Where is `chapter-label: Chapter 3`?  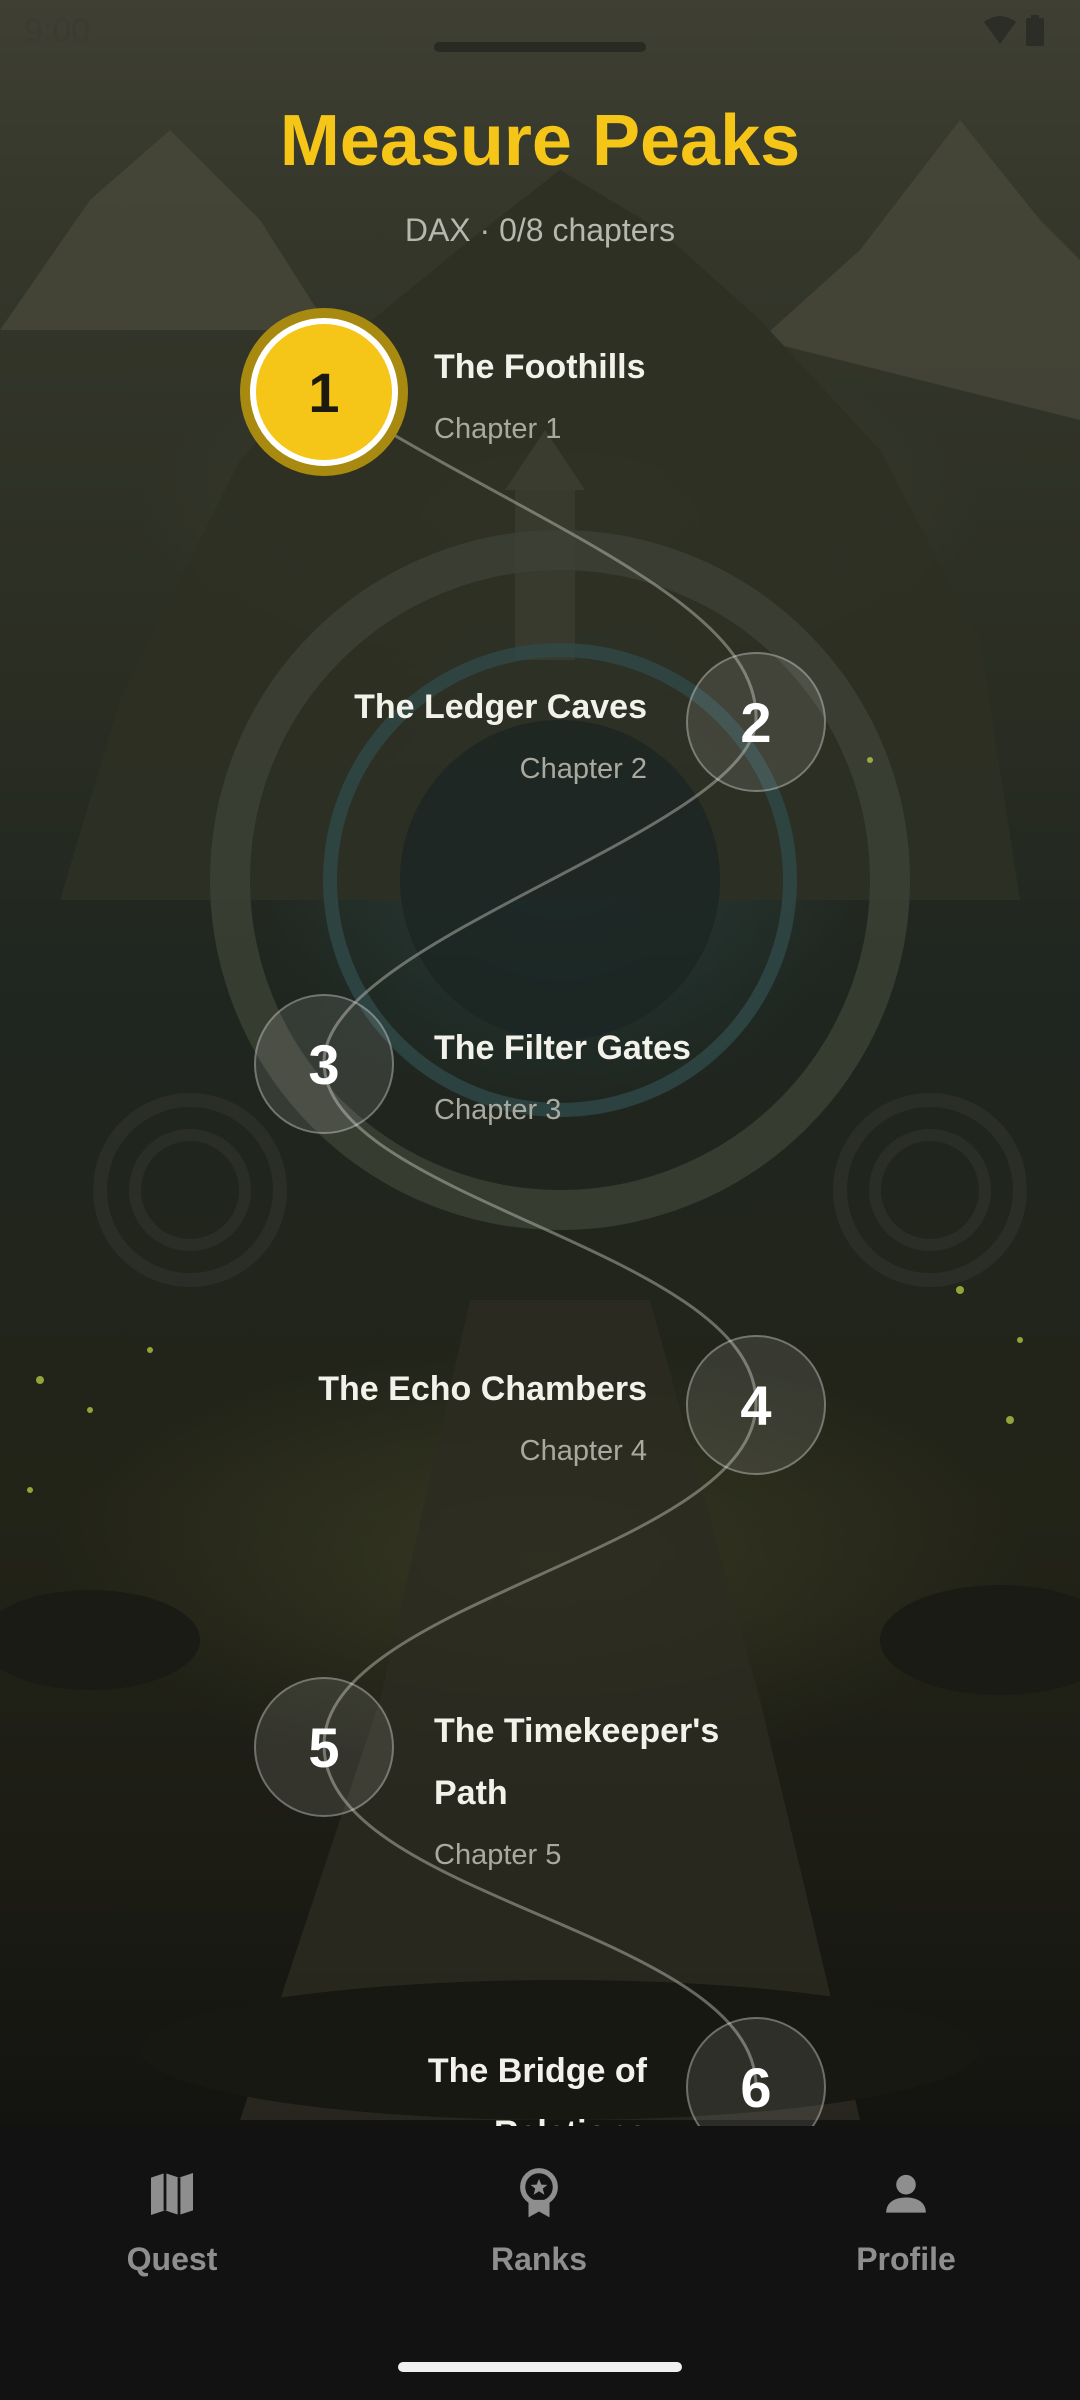
chapter-label: Chapter 3 is located at coordinates (498, 1110).